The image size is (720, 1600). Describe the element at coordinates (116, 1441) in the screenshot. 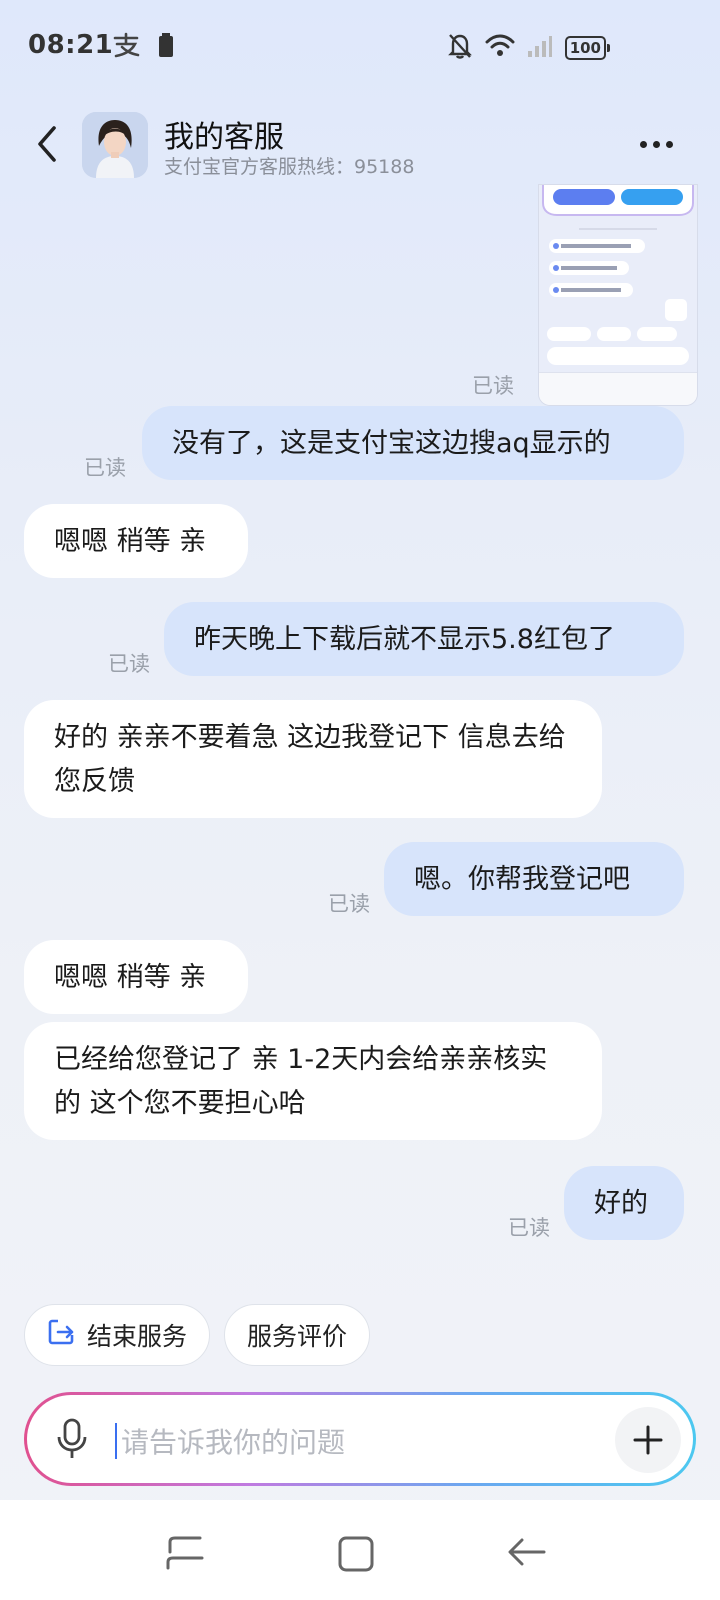

I see `text-cursor` at that location.